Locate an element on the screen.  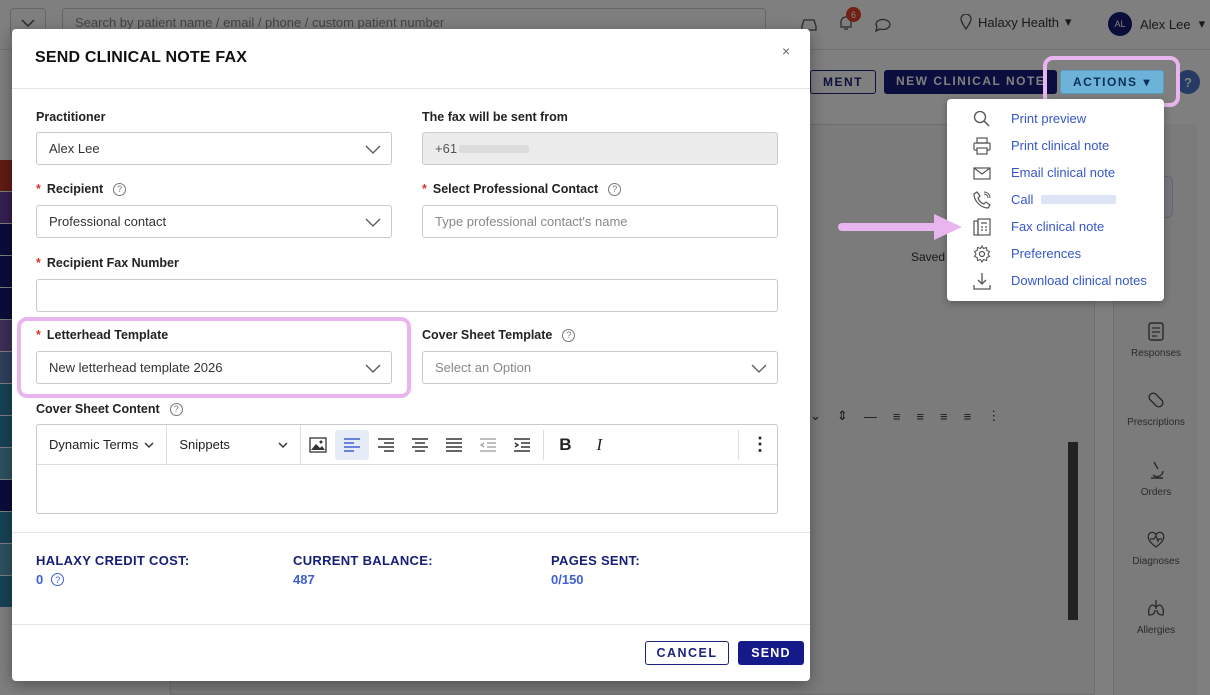
more-options-button: ⋮ is located at coordinates (760, 445).